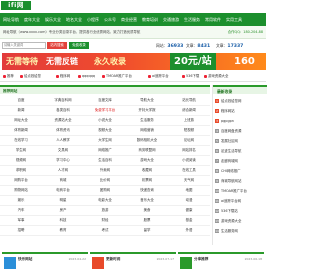  Describe the element at coordinates (189, 181) in the screenshot. I see `site-link: 天气网` at that location.